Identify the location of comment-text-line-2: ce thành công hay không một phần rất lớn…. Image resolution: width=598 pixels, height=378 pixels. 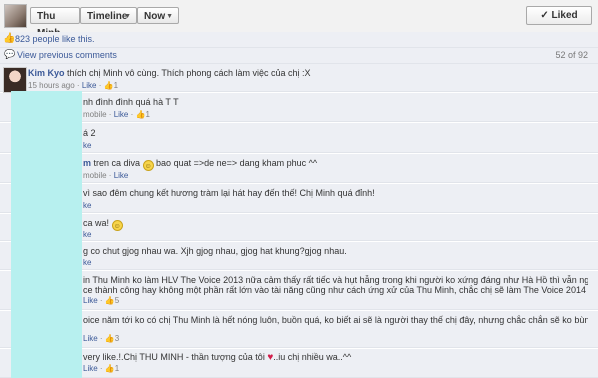
(335, 290).